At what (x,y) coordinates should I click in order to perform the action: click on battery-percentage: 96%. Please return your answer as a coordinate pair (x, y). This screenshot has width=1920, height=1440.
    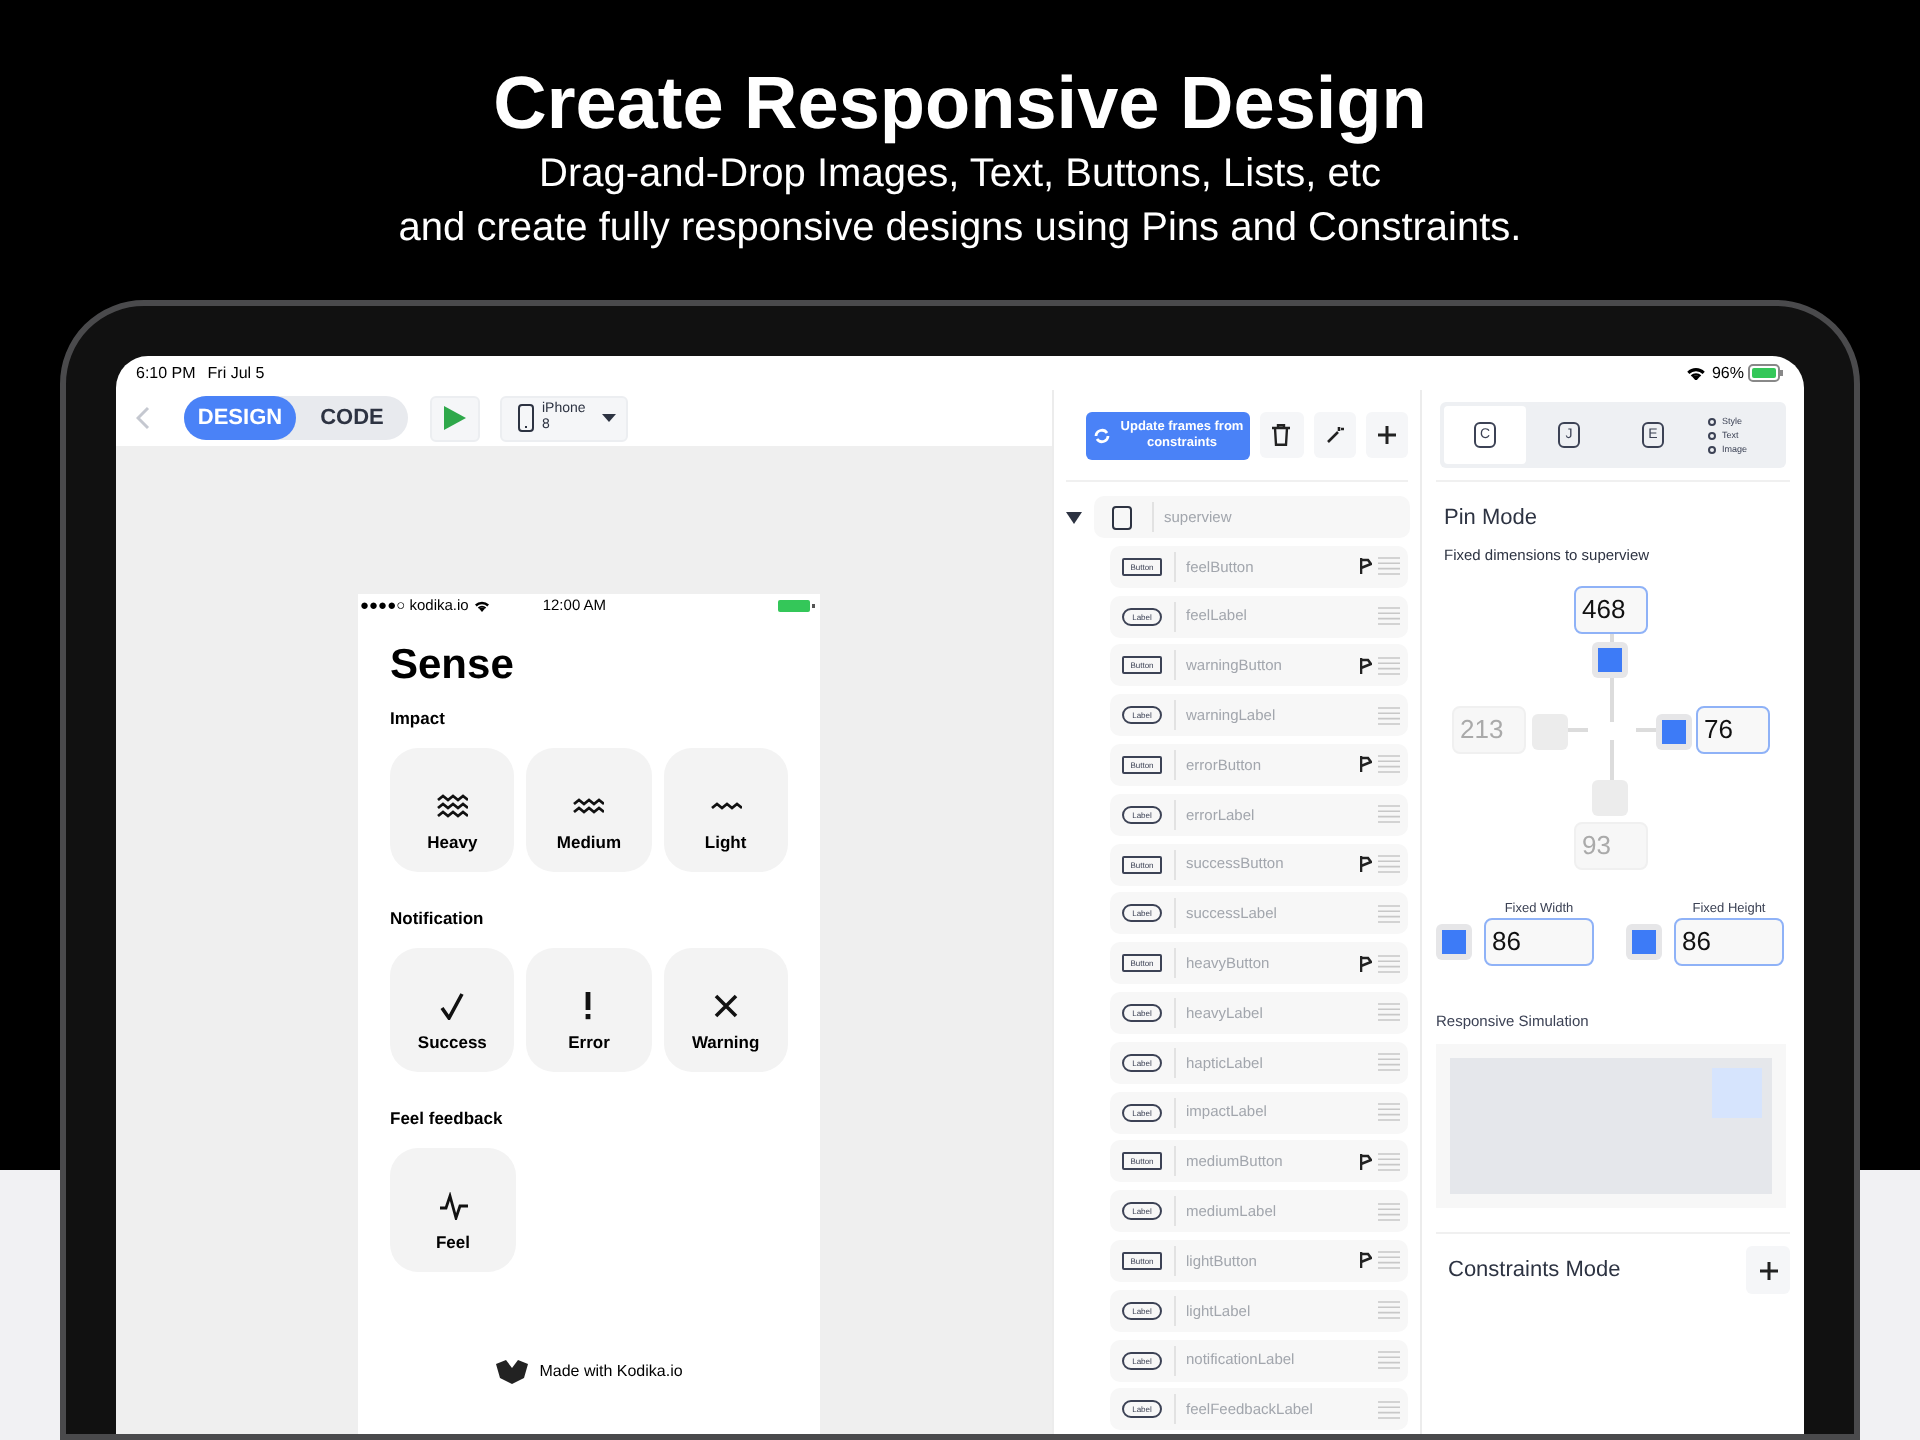
    Looking at the image, I should click on (1727, 373).